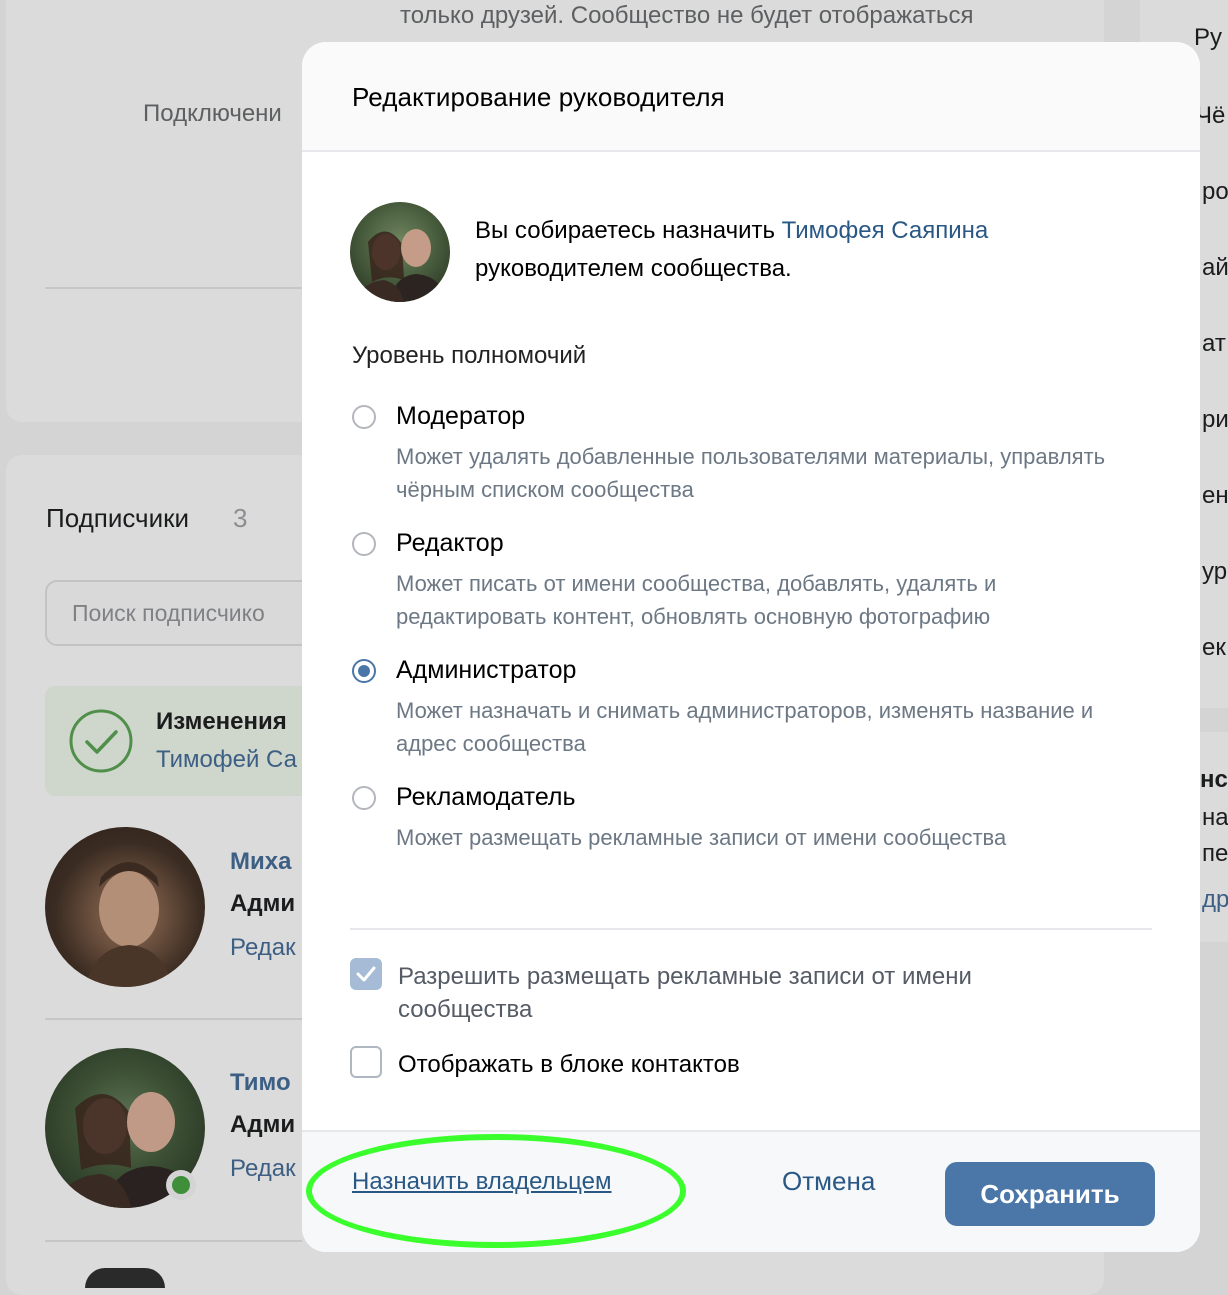 The height and width of the screenshot is (1295, 1228). What do you see at coordinates (628, 230) in the screenshot?
I see `intro-prefix: Вы собираетесь назначить` at bounding box center [628, 230].